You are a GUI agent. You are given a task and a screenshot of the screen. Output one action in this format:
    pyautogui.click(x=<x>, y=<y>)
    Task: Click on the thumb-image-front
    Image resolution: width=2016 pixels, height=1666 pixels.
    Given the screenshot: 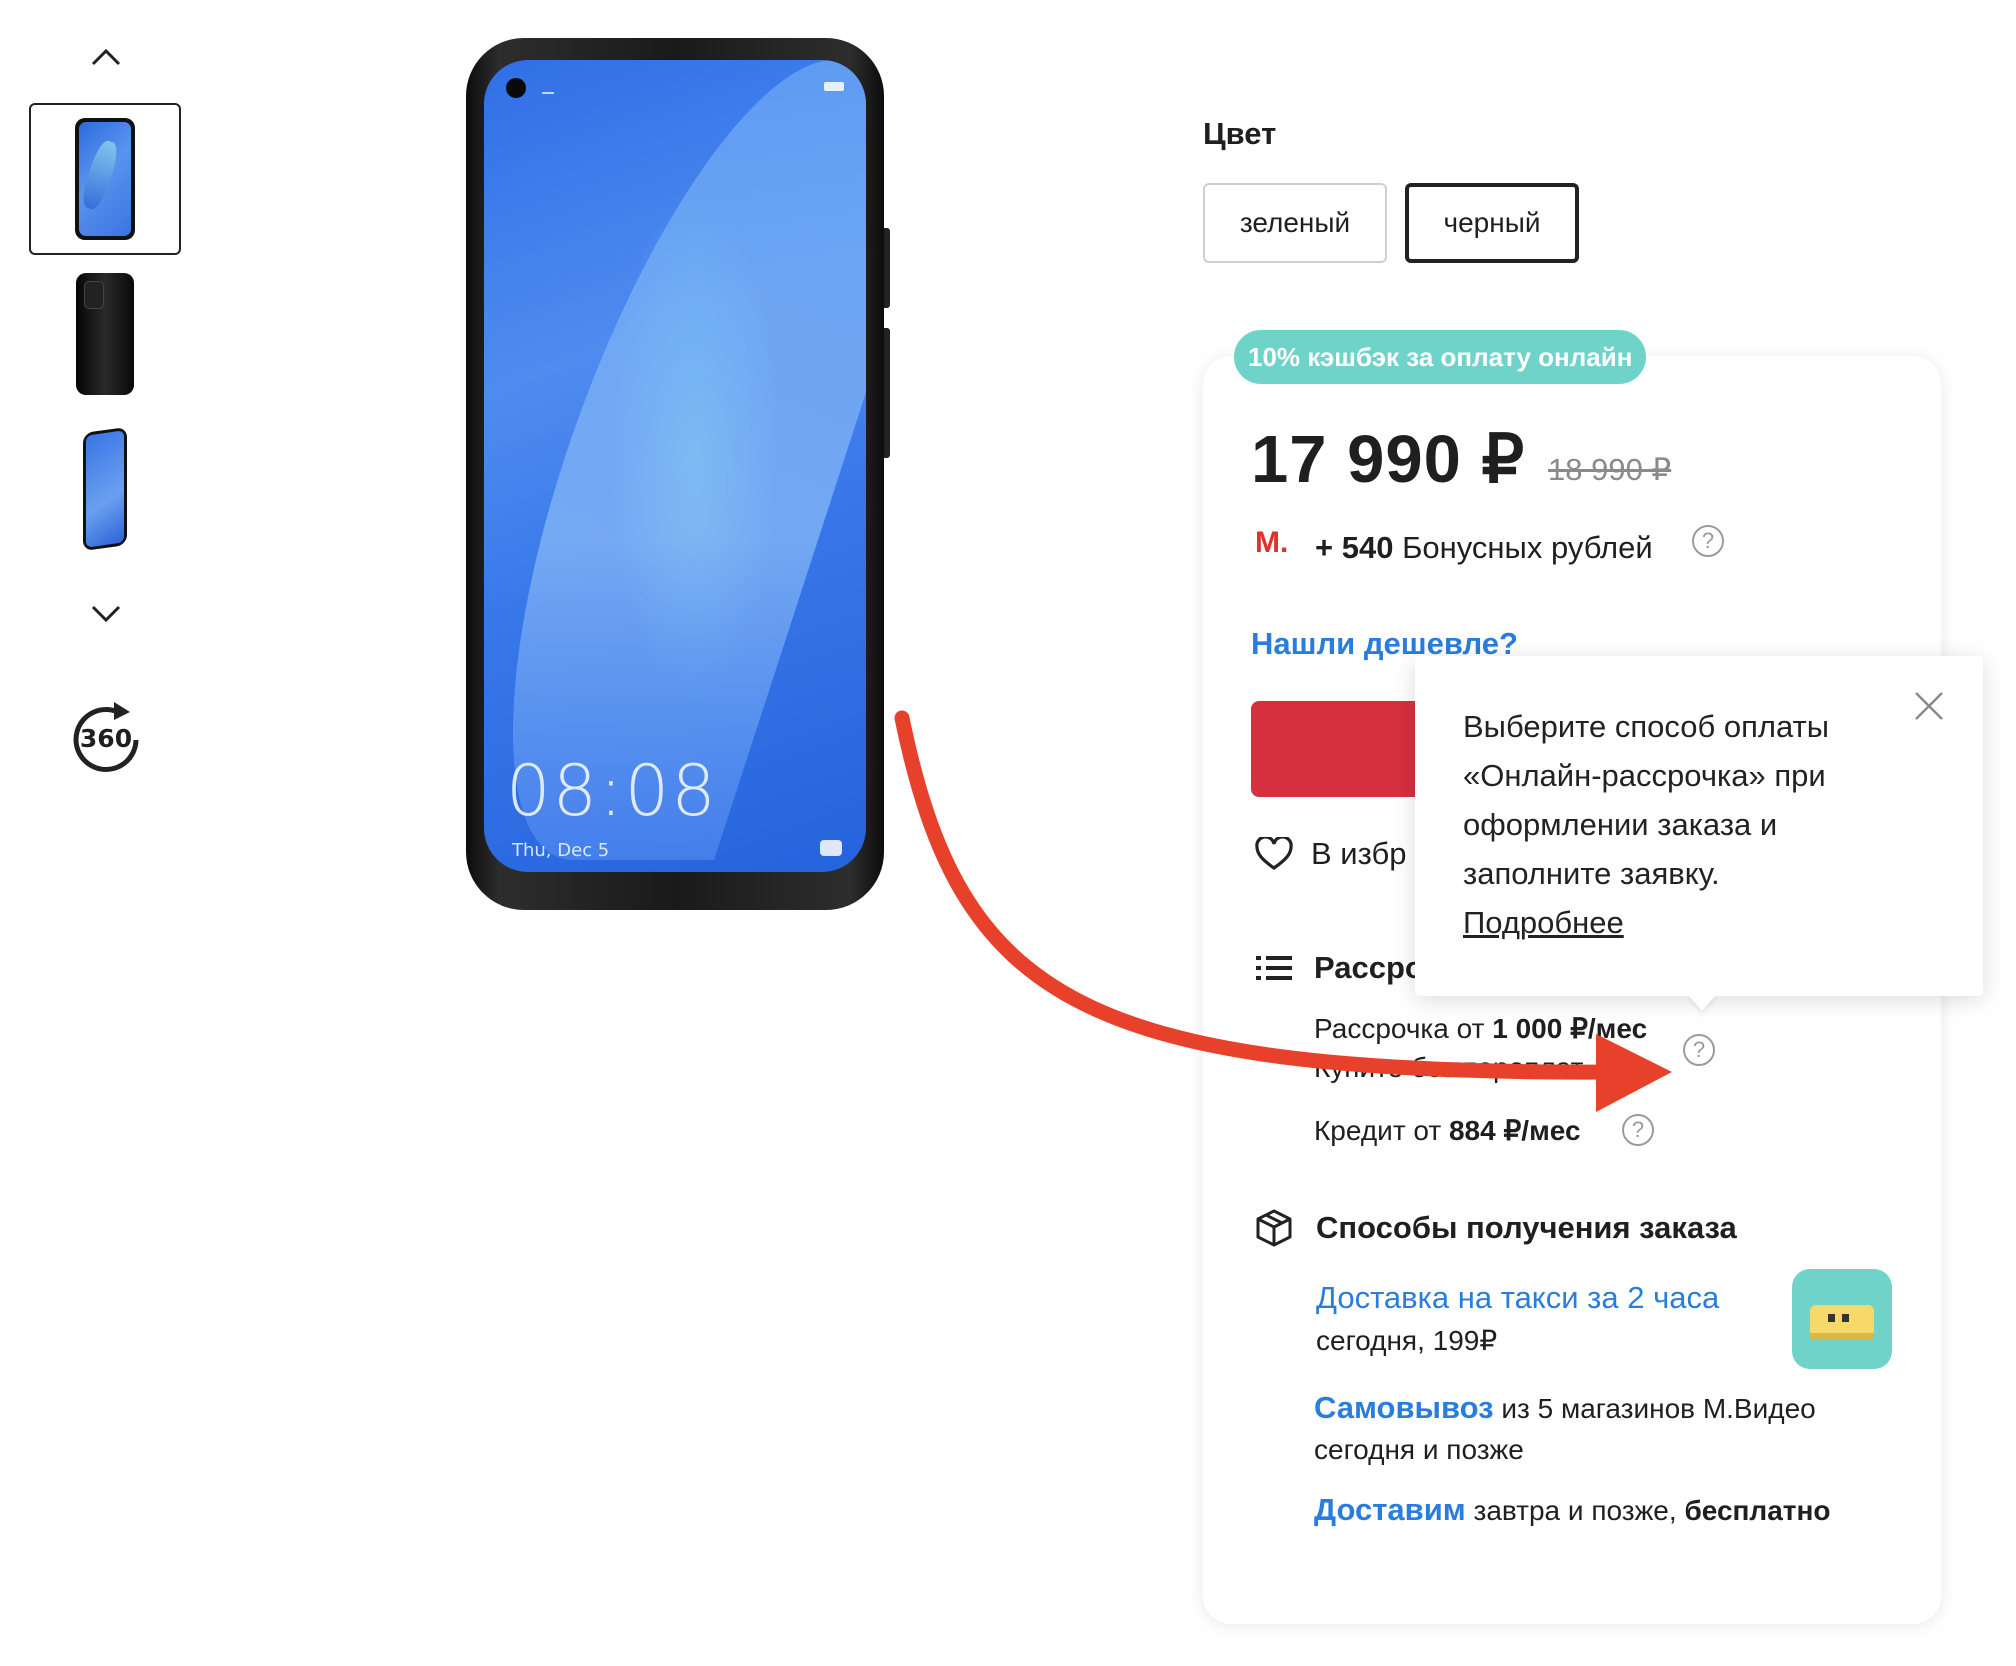 What is the action you would take?
    pyautogui.click(x=105, y=179)
    